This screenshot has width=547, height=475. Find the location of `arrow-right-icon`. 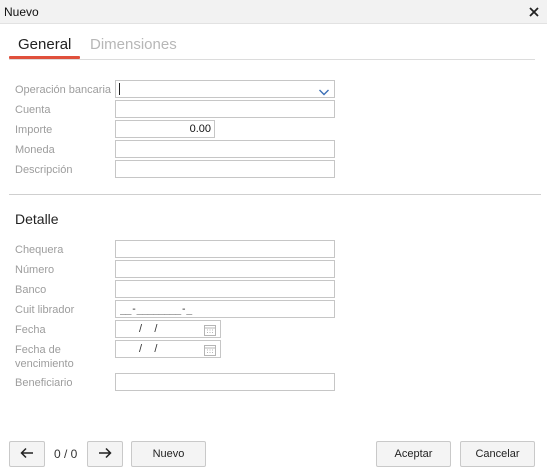

arrow-right-icon is located at coordinates (105, 454).